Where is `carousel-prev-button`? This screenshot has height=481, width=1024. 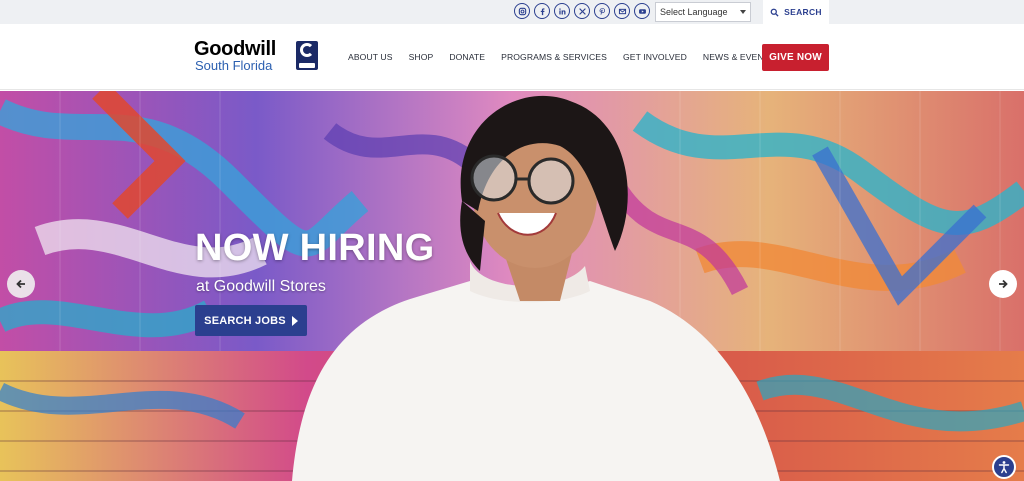
carousel-prev-button is located at coordinates (21, 284).